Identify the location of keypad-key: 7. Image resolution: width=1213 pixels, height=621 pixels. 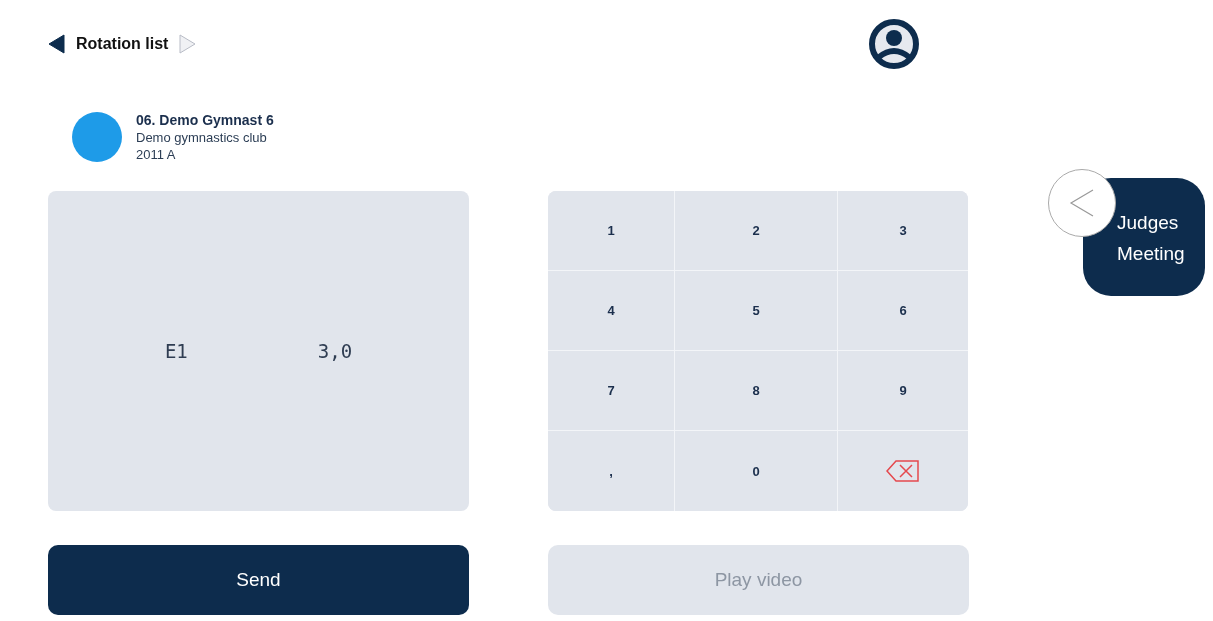
(611, 391).